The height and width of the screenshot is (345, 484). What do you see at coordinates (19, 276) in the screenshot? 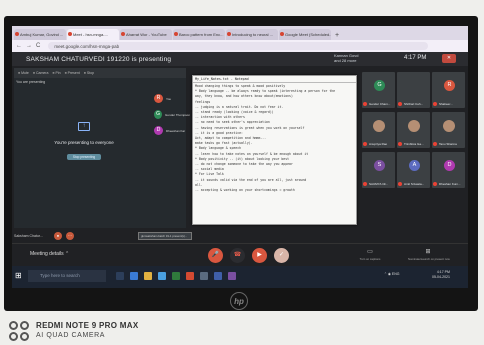
I see `windows-start-icon: ⊞` at bounding box center [19, 276].